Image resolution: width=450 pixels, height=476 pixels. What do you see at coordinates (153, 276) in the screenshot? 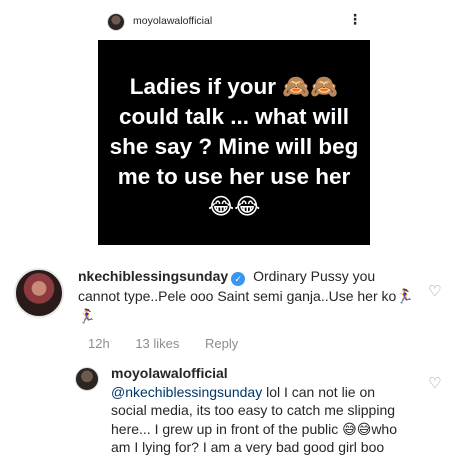
I see `comment-username: nkechiblessingsunday` at bounding box center [153, 276].